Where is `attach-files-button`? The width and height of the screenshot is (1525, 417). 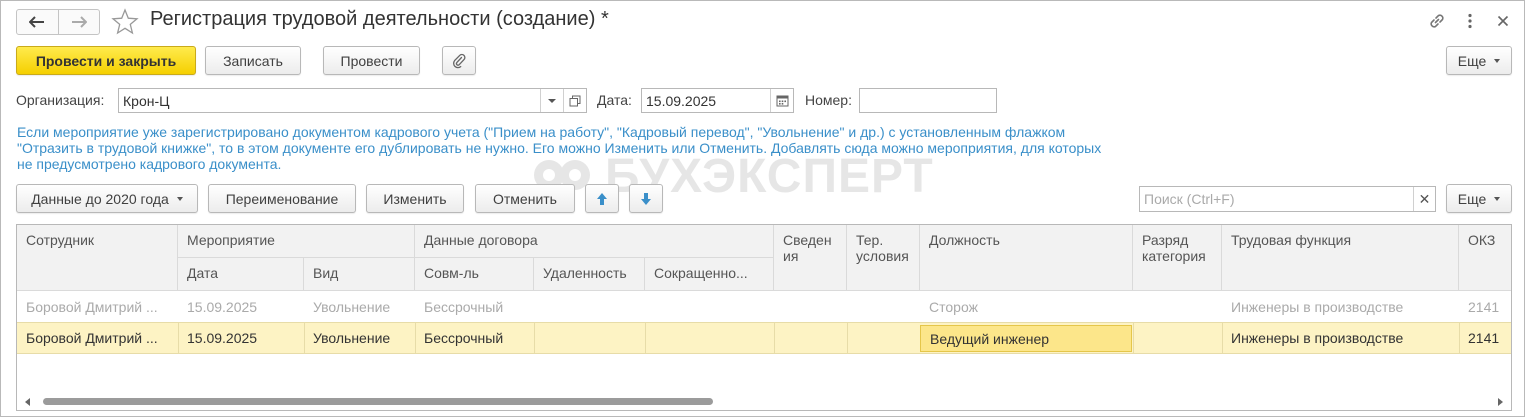 attach-files-button is located at coordinates (459, 60).